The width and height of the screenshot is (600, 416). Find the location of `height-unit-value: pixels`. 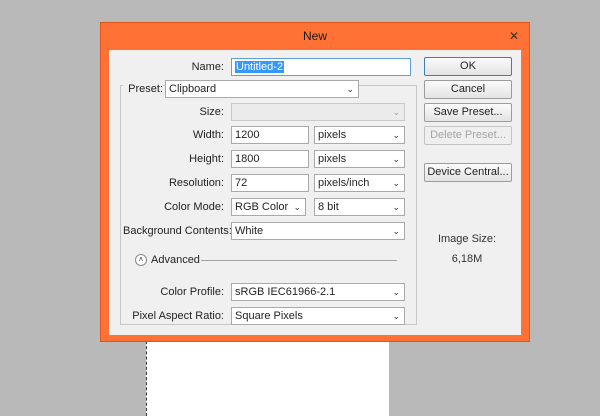

height-unit-value: pixels is located at coordinates (332, 159).